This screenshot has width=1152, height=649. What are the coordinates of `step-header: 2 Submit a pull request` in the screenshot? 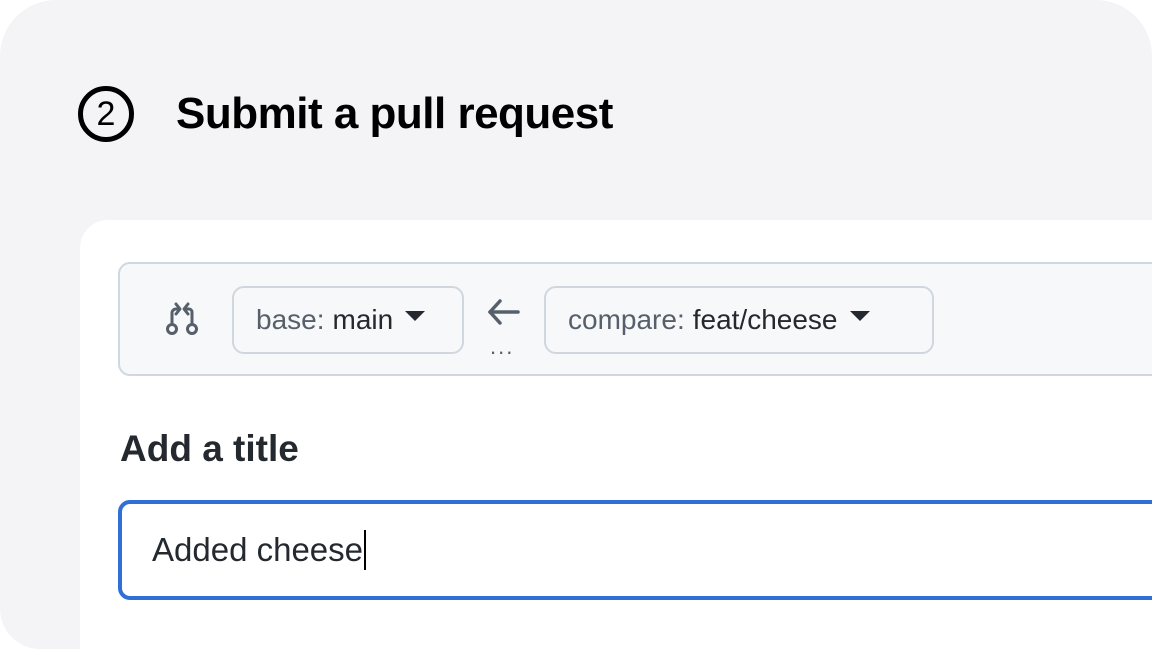 It's located at (345, 114).